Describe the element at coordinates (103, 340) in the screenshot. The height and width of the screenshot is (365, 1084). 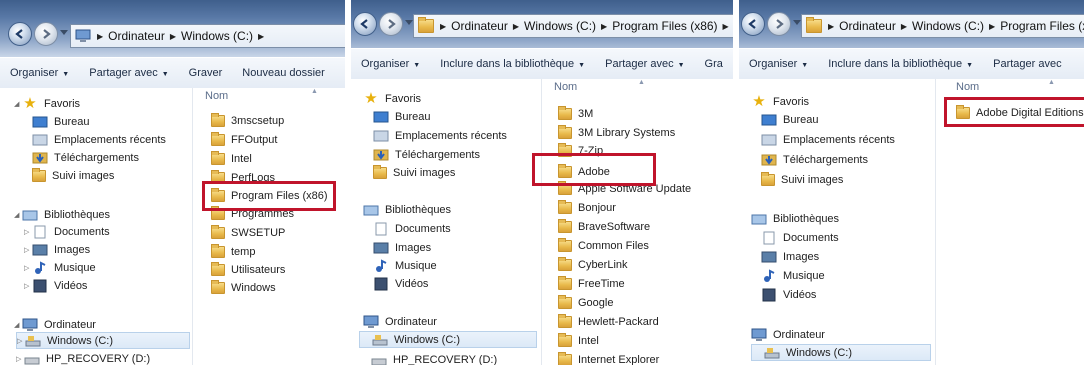
I see `nav-windows-c: ▷ Windows (C:)` at that location.